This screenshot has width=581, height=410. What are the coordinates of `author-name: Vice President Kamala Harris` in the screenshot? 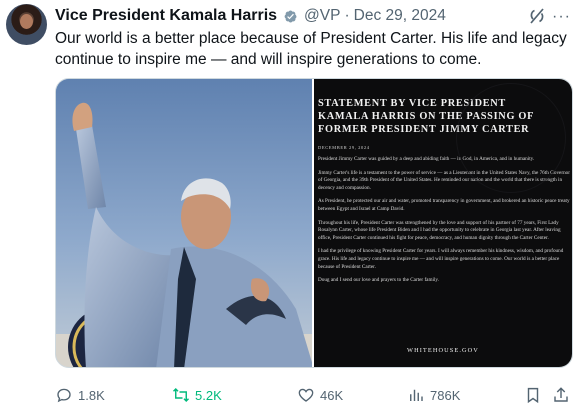 It's located at (166, 16).